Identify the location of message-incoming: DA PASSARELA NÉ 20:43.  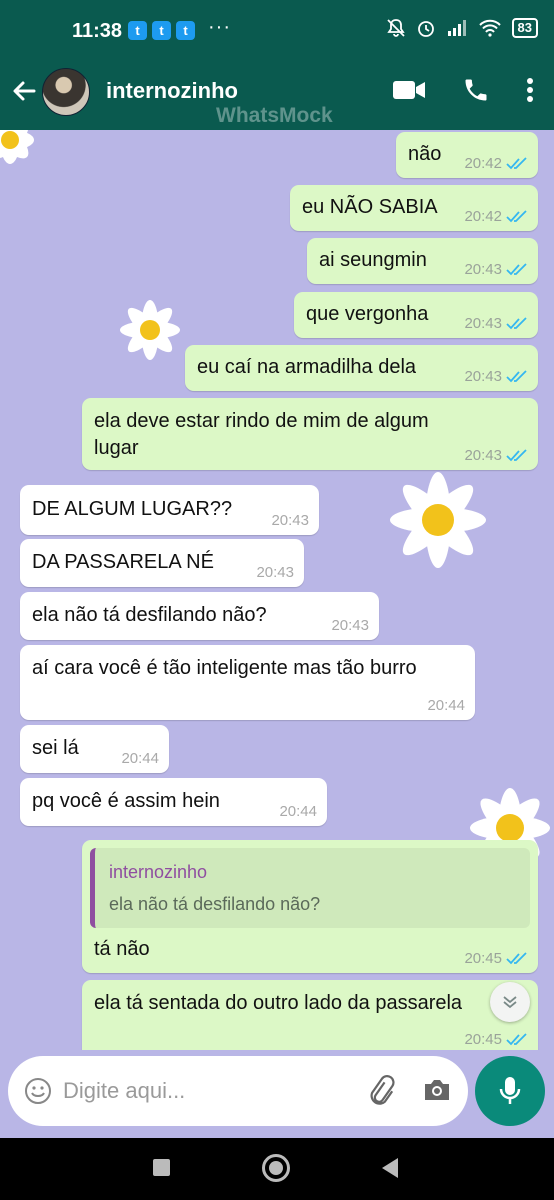
(162, 563).